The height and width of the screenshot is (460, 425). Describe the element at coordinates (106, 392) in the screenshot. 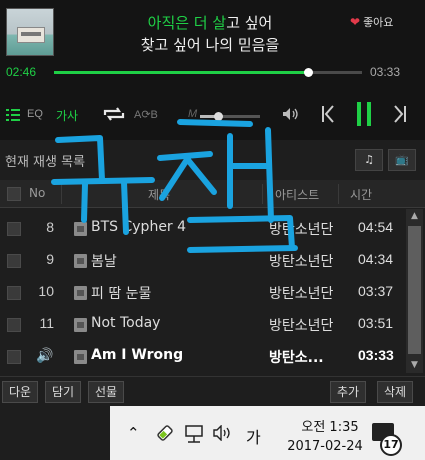

I see `gift-button: 선물` at that location.